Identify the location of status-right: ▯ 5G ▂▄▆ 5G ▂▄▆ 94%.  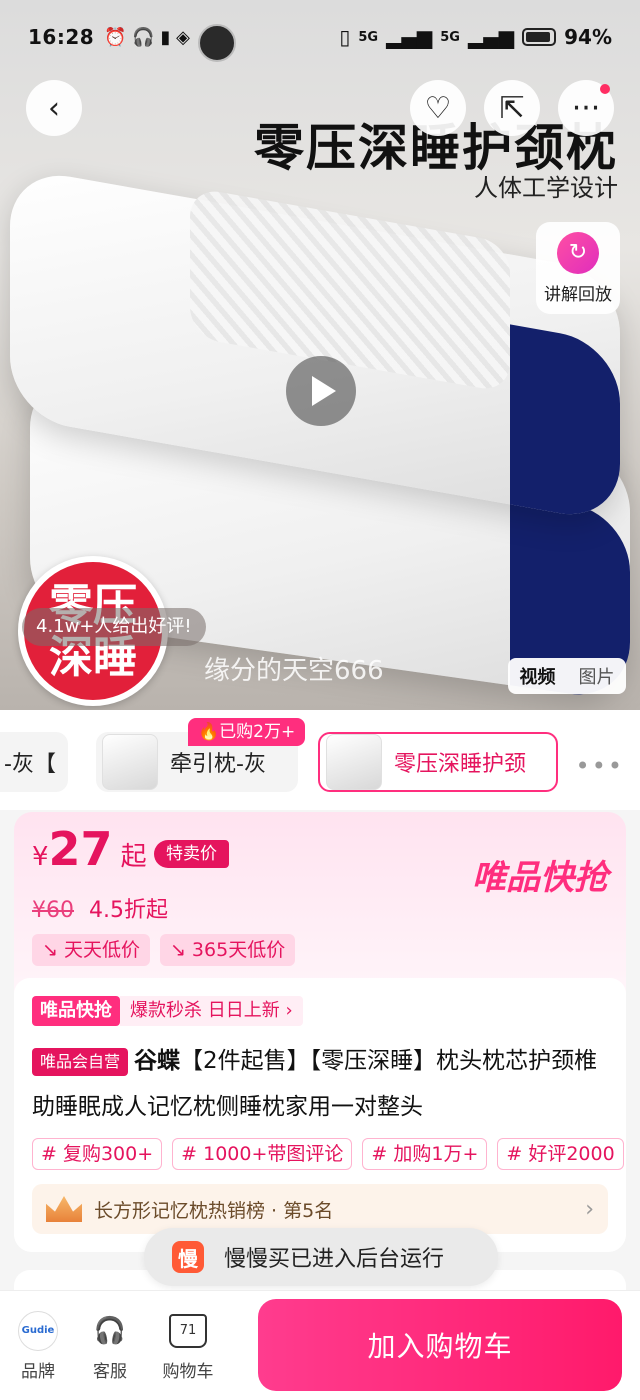
(475, 37).